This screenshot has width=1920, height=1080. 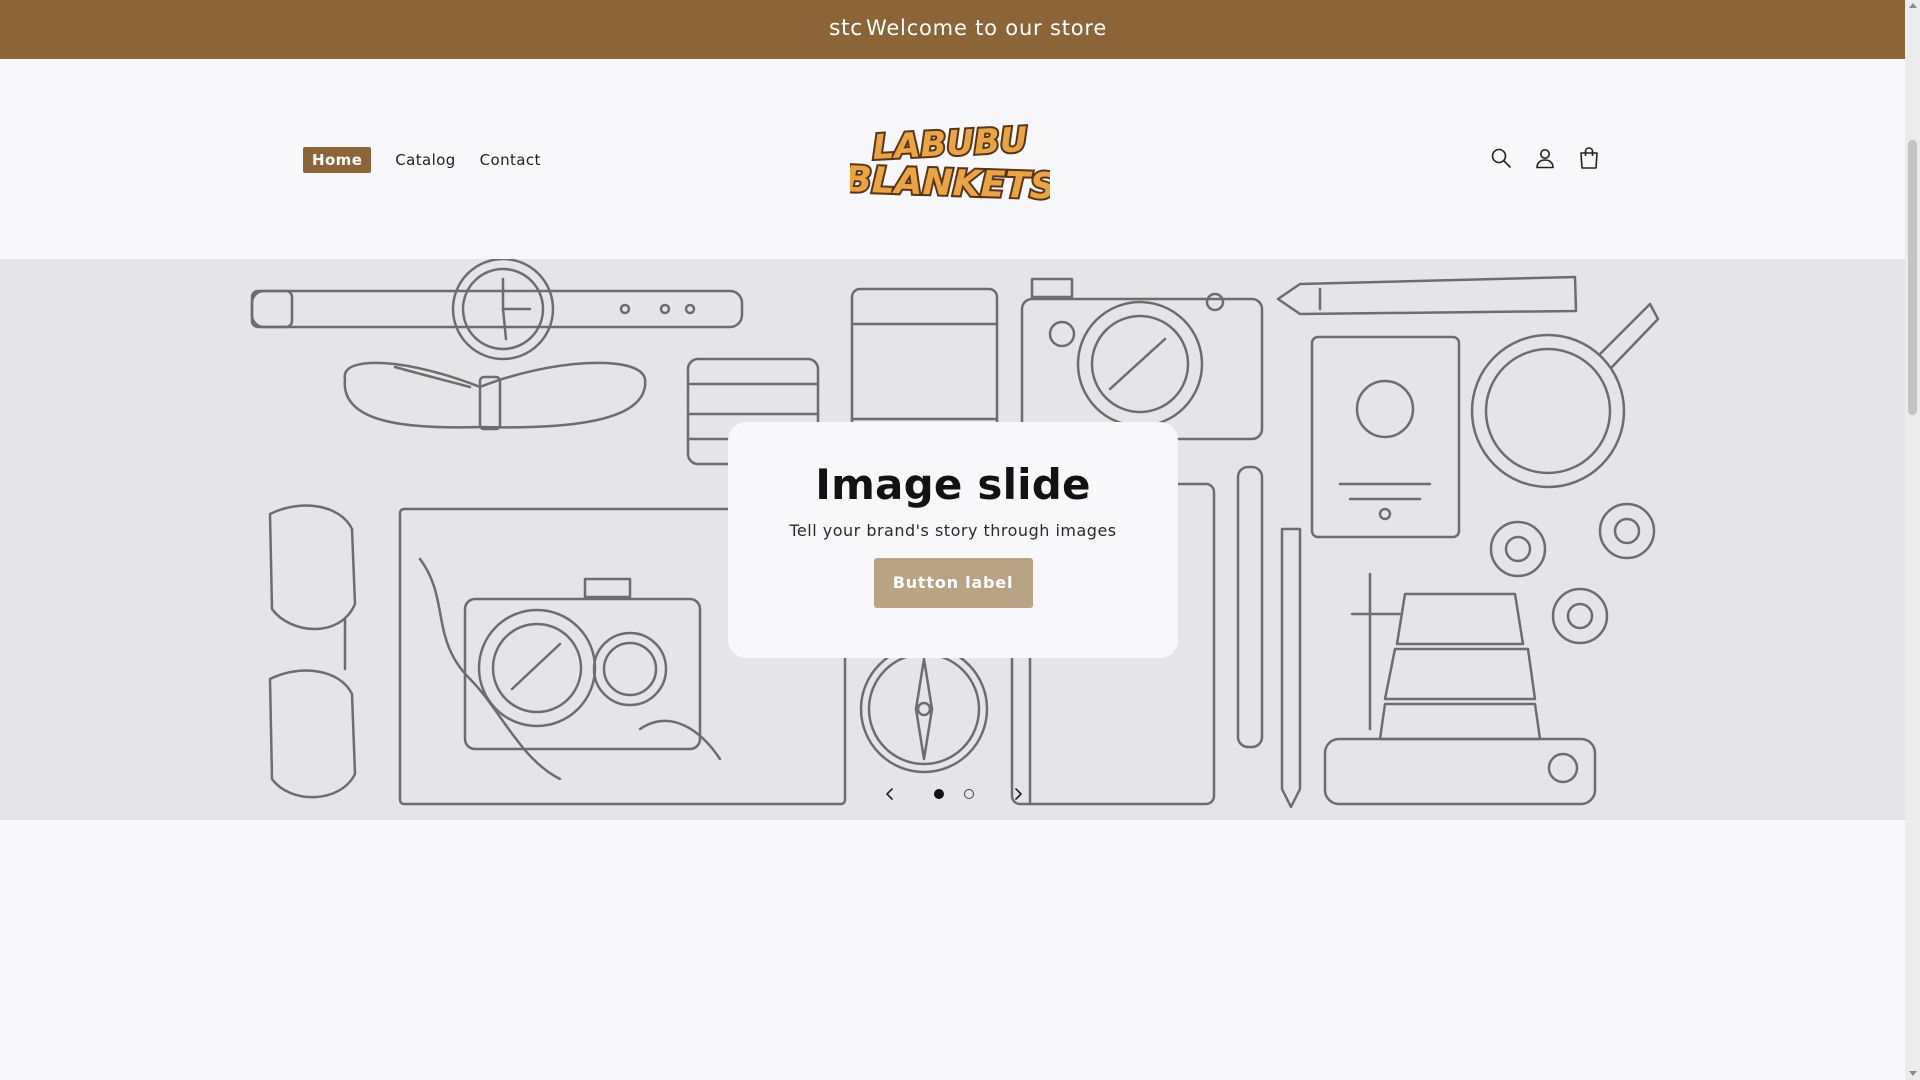 I want to click on announcement-message: Welcome to our store, so click(x=987, y=28).